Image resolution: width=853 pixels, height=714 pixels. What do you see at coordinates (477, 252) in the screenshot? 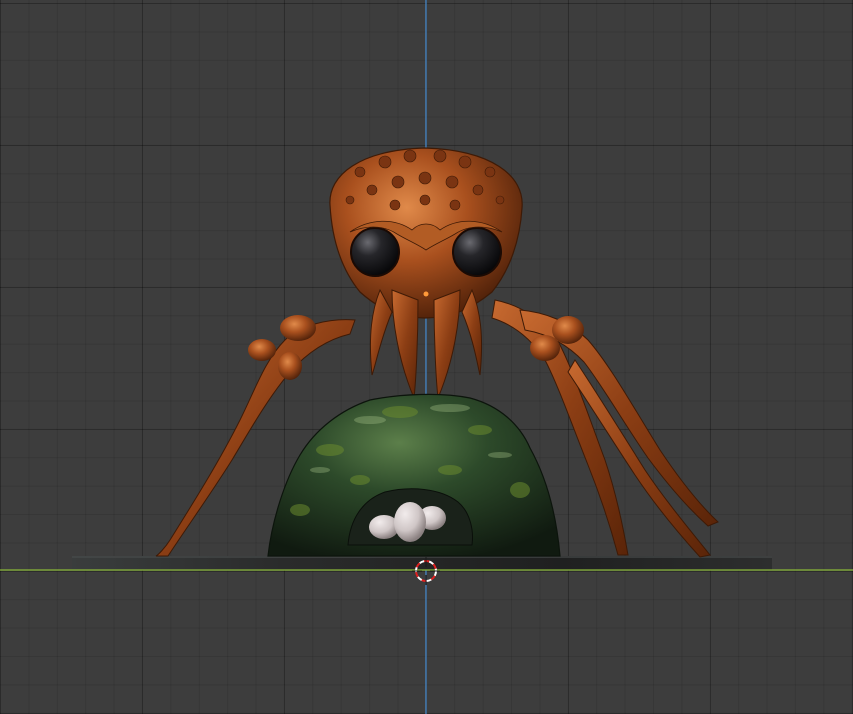
I see `spider-eye-right` at bounding box center [477, 252].